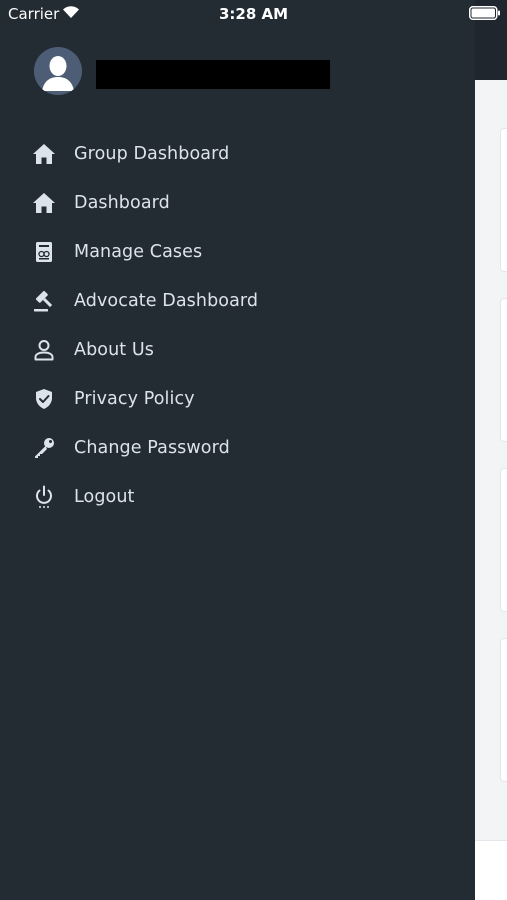 The image size is (507, 900). Describe the element at coordinates (44, 252) in the screenshot. I see `case-document-icon` at that location.